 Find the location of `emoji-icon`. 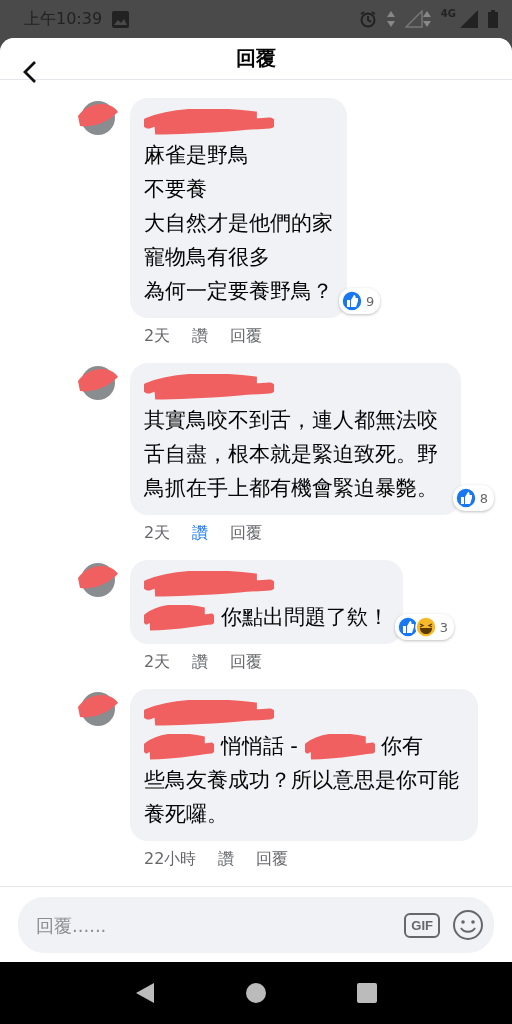

emoji-icon is located at coordinates (468, 925).